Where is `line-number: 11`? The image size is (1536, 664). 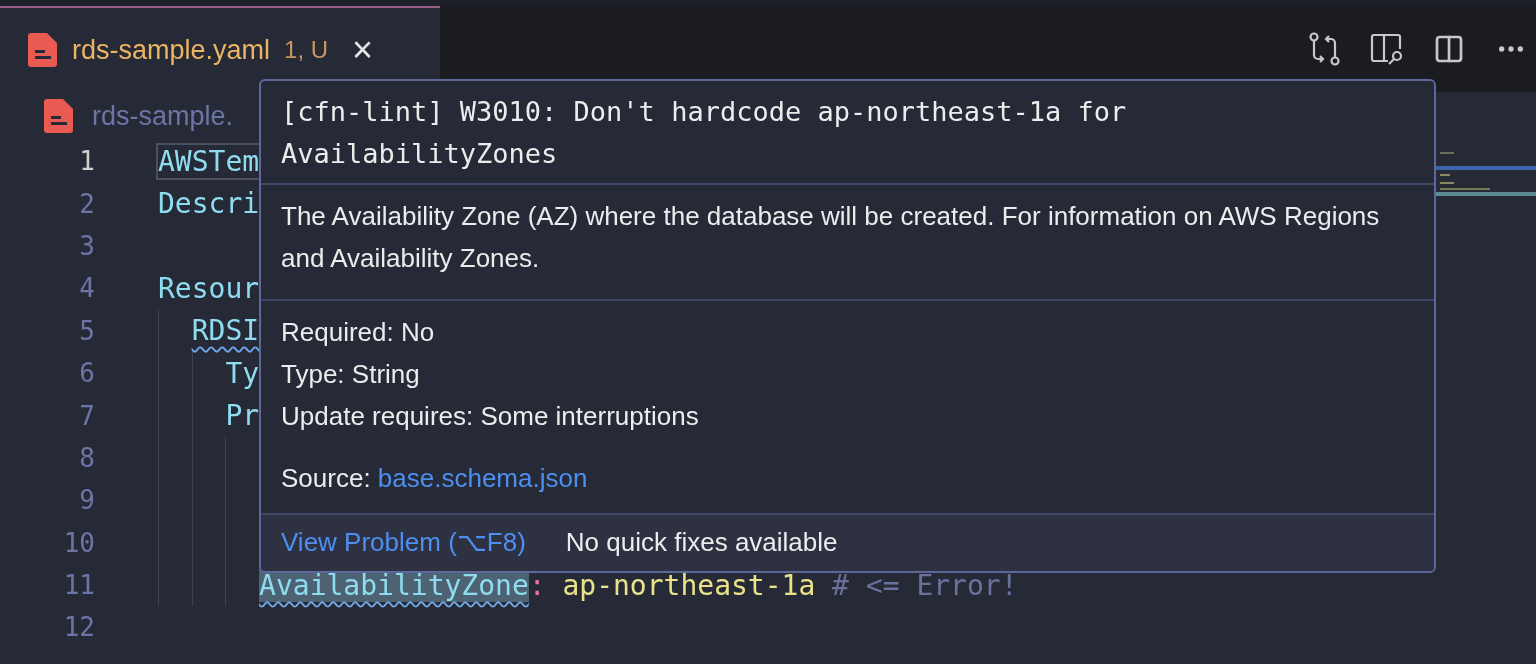 line-number: 11 is located at coordinates (78, 585).